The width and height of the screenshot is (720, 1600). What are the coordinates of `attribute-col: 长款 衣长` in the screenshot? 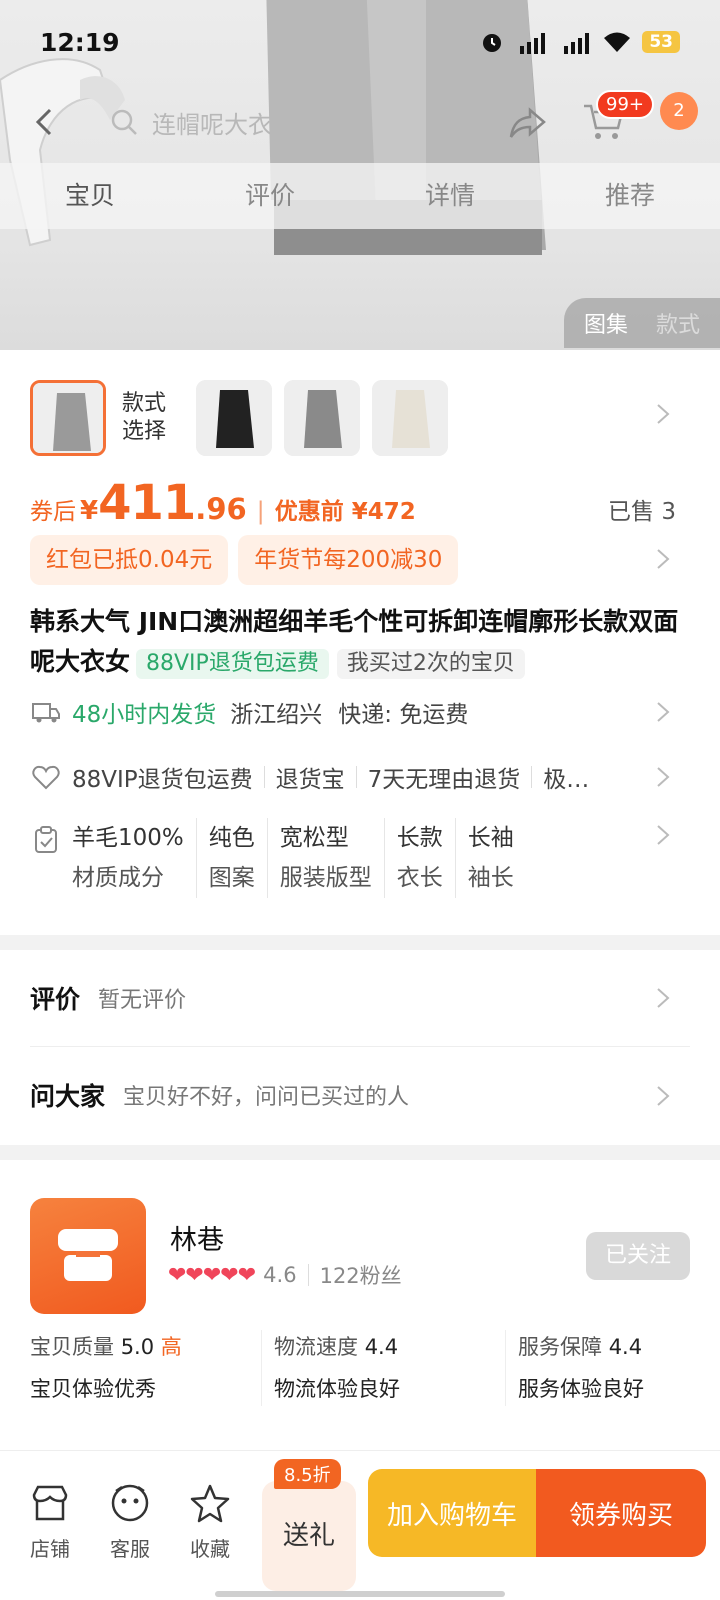 It's located at (419, 858).